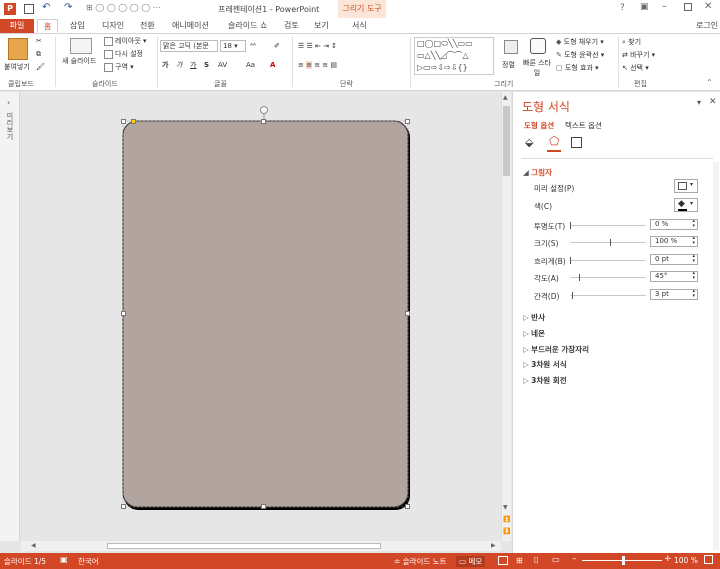  Describe the element at coordinates (708, 559) in the screenshot. I see `fit-to-window-icon` at that location.